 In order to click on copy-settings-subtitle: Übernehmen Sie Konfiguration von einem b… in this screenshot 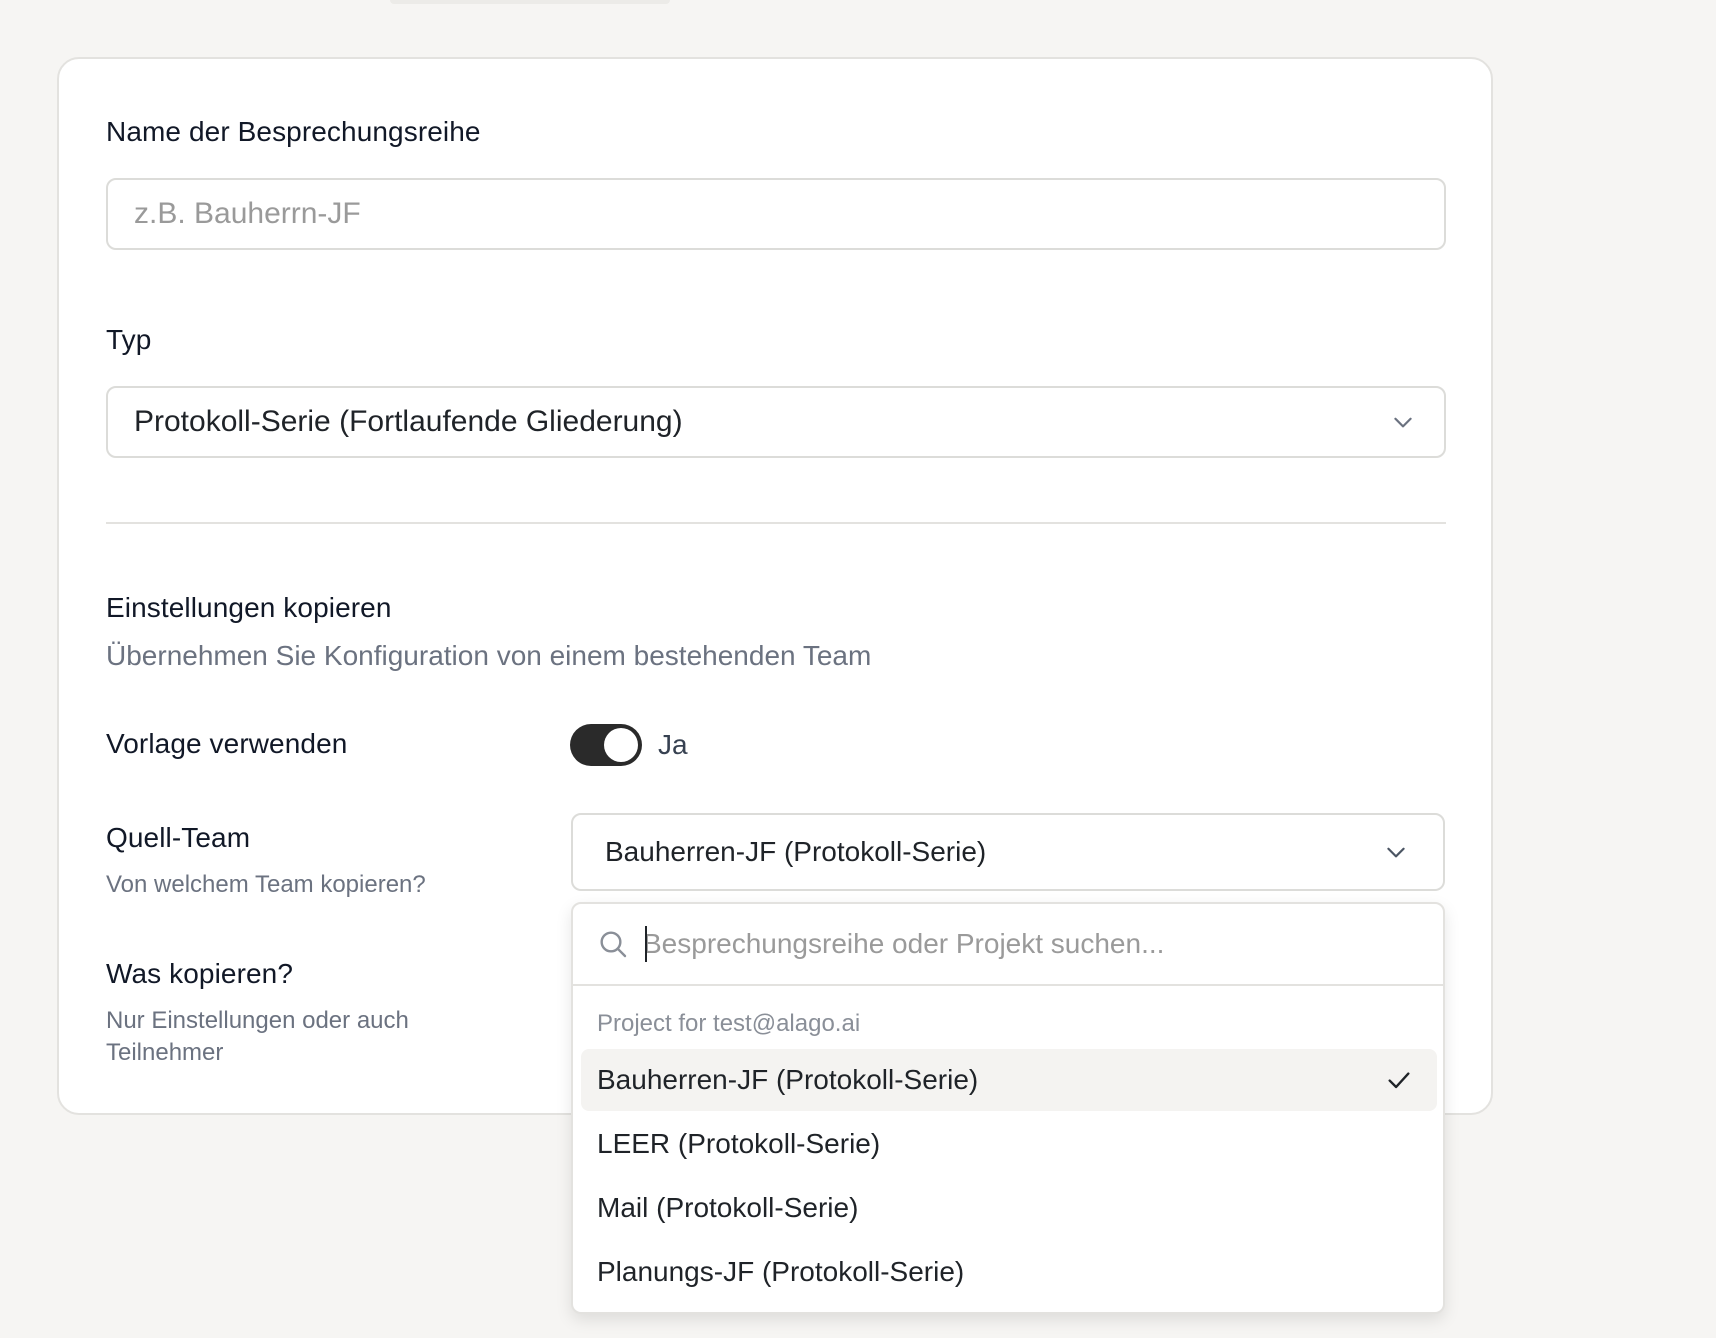, I will do `click(489, 655)`.